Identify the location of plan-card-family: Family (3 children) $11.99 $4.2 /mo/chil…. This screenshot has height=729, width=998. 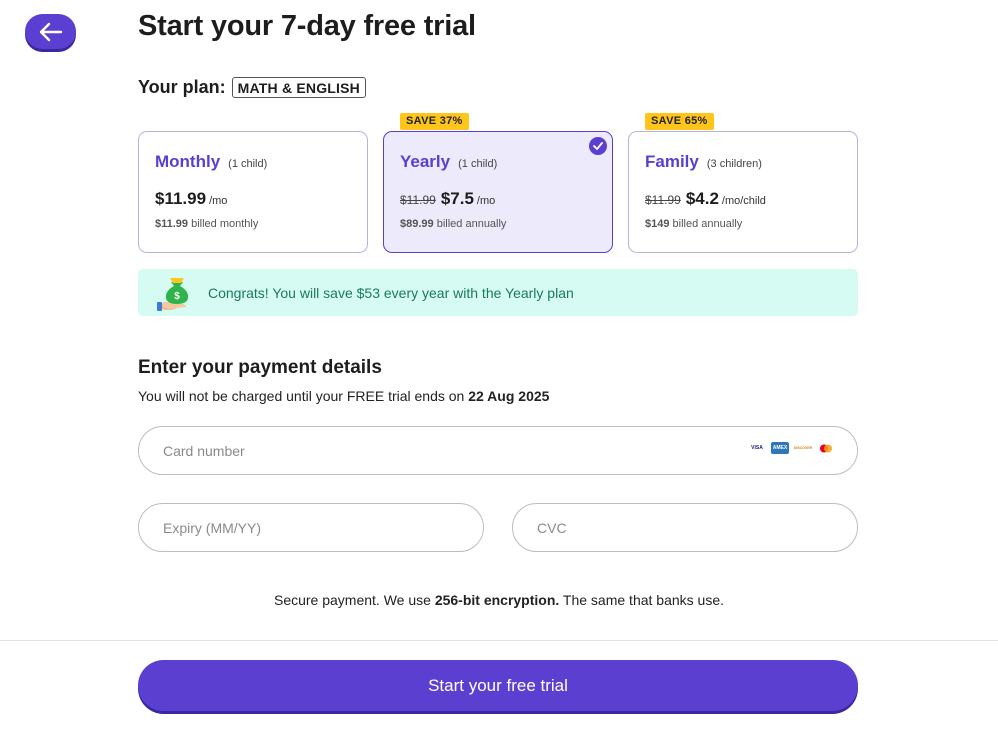
(743, 192).